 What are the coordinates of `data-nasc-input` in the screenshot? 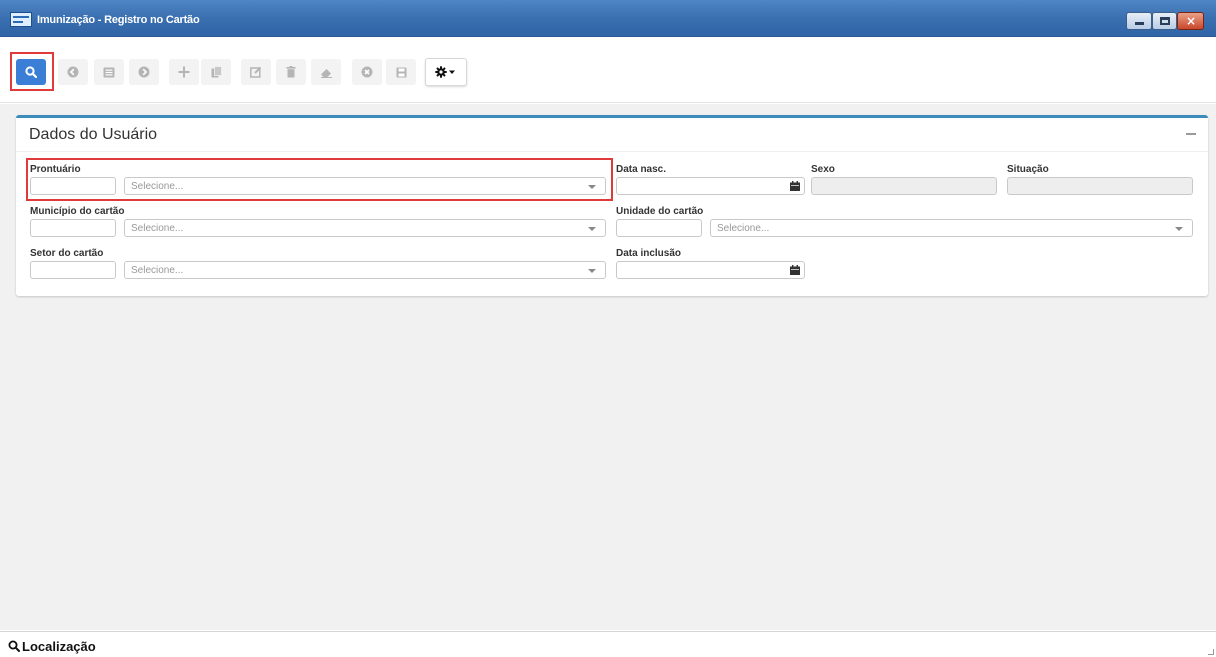 It's located at (710, 186).